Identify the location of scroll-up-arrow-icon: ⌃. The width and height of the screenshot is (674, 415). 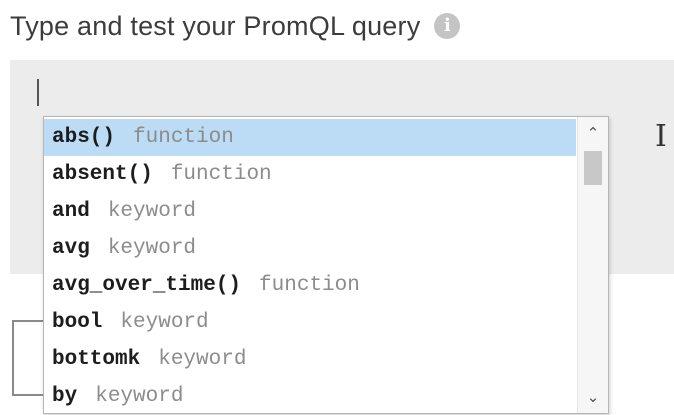
(593, 133).